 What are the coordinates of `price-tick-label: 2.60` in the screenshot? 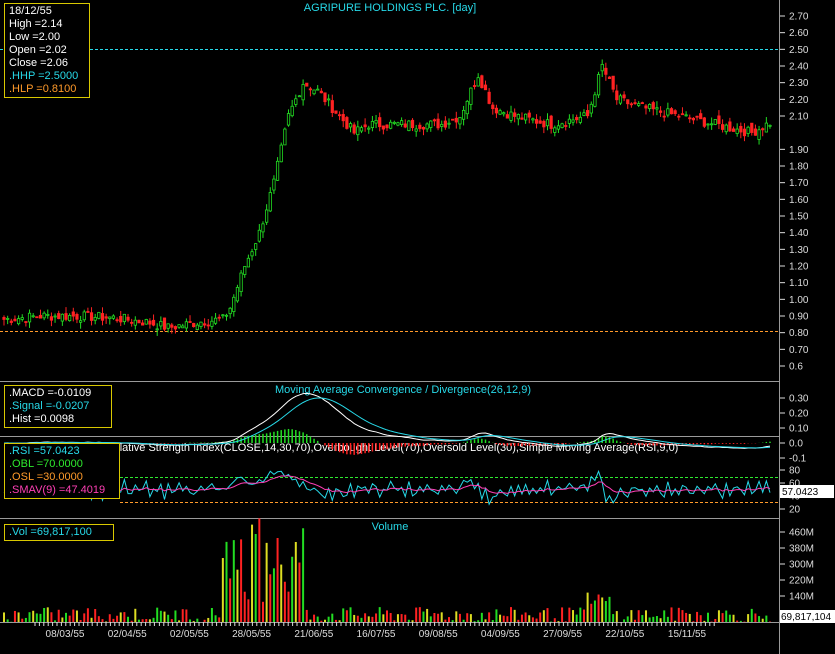 It's located at (799, 33).